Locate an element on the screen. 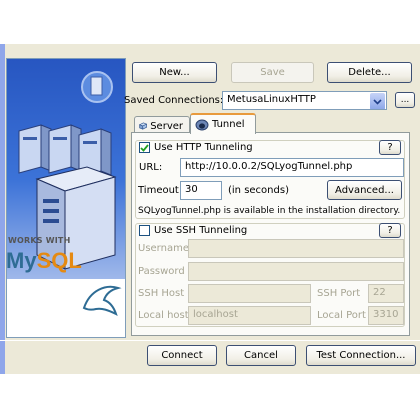 This screenshot has height=420, width=420. saved-connections-label: Saved Connections: is located at coordinates (174, 100).